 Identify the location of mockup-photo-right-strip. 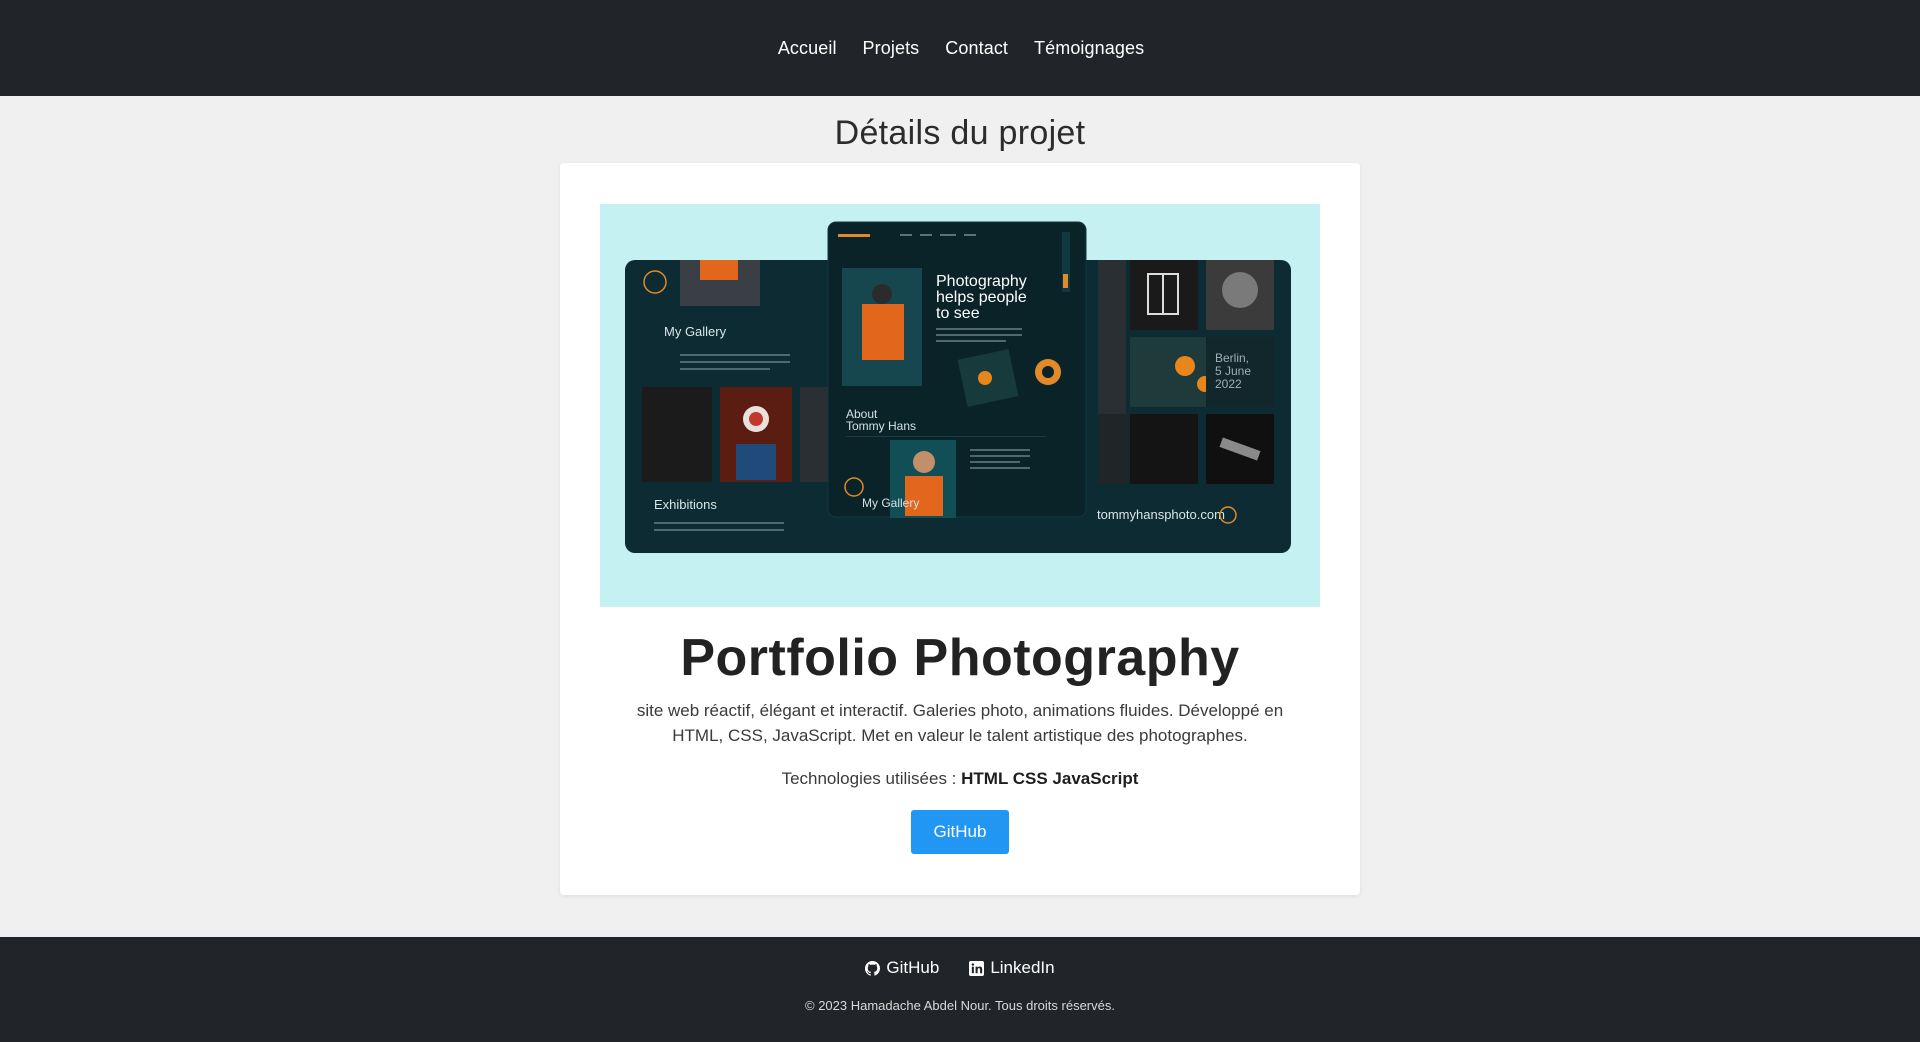
(1112, 340).